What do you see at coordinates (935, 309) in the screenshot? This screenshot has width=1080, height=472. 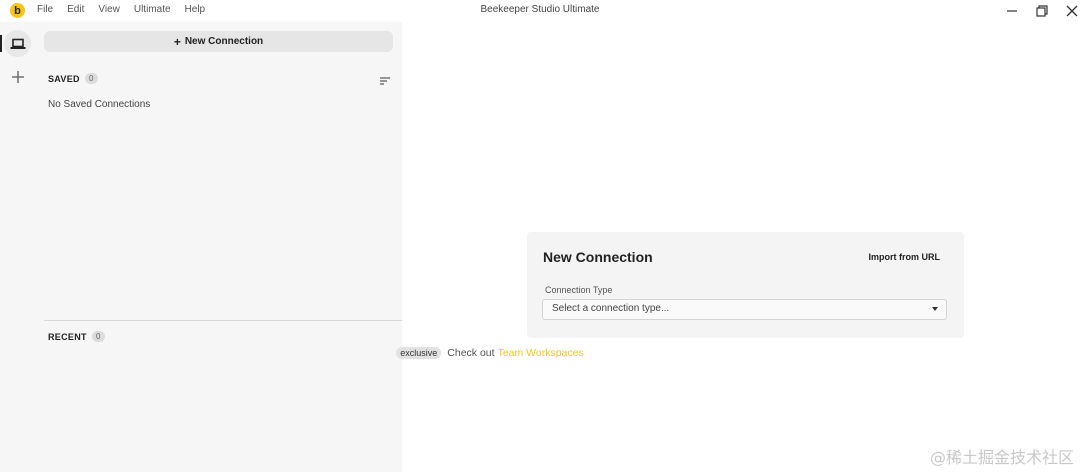 I see `chevron-down-icon` at bounding box center [935, 309].